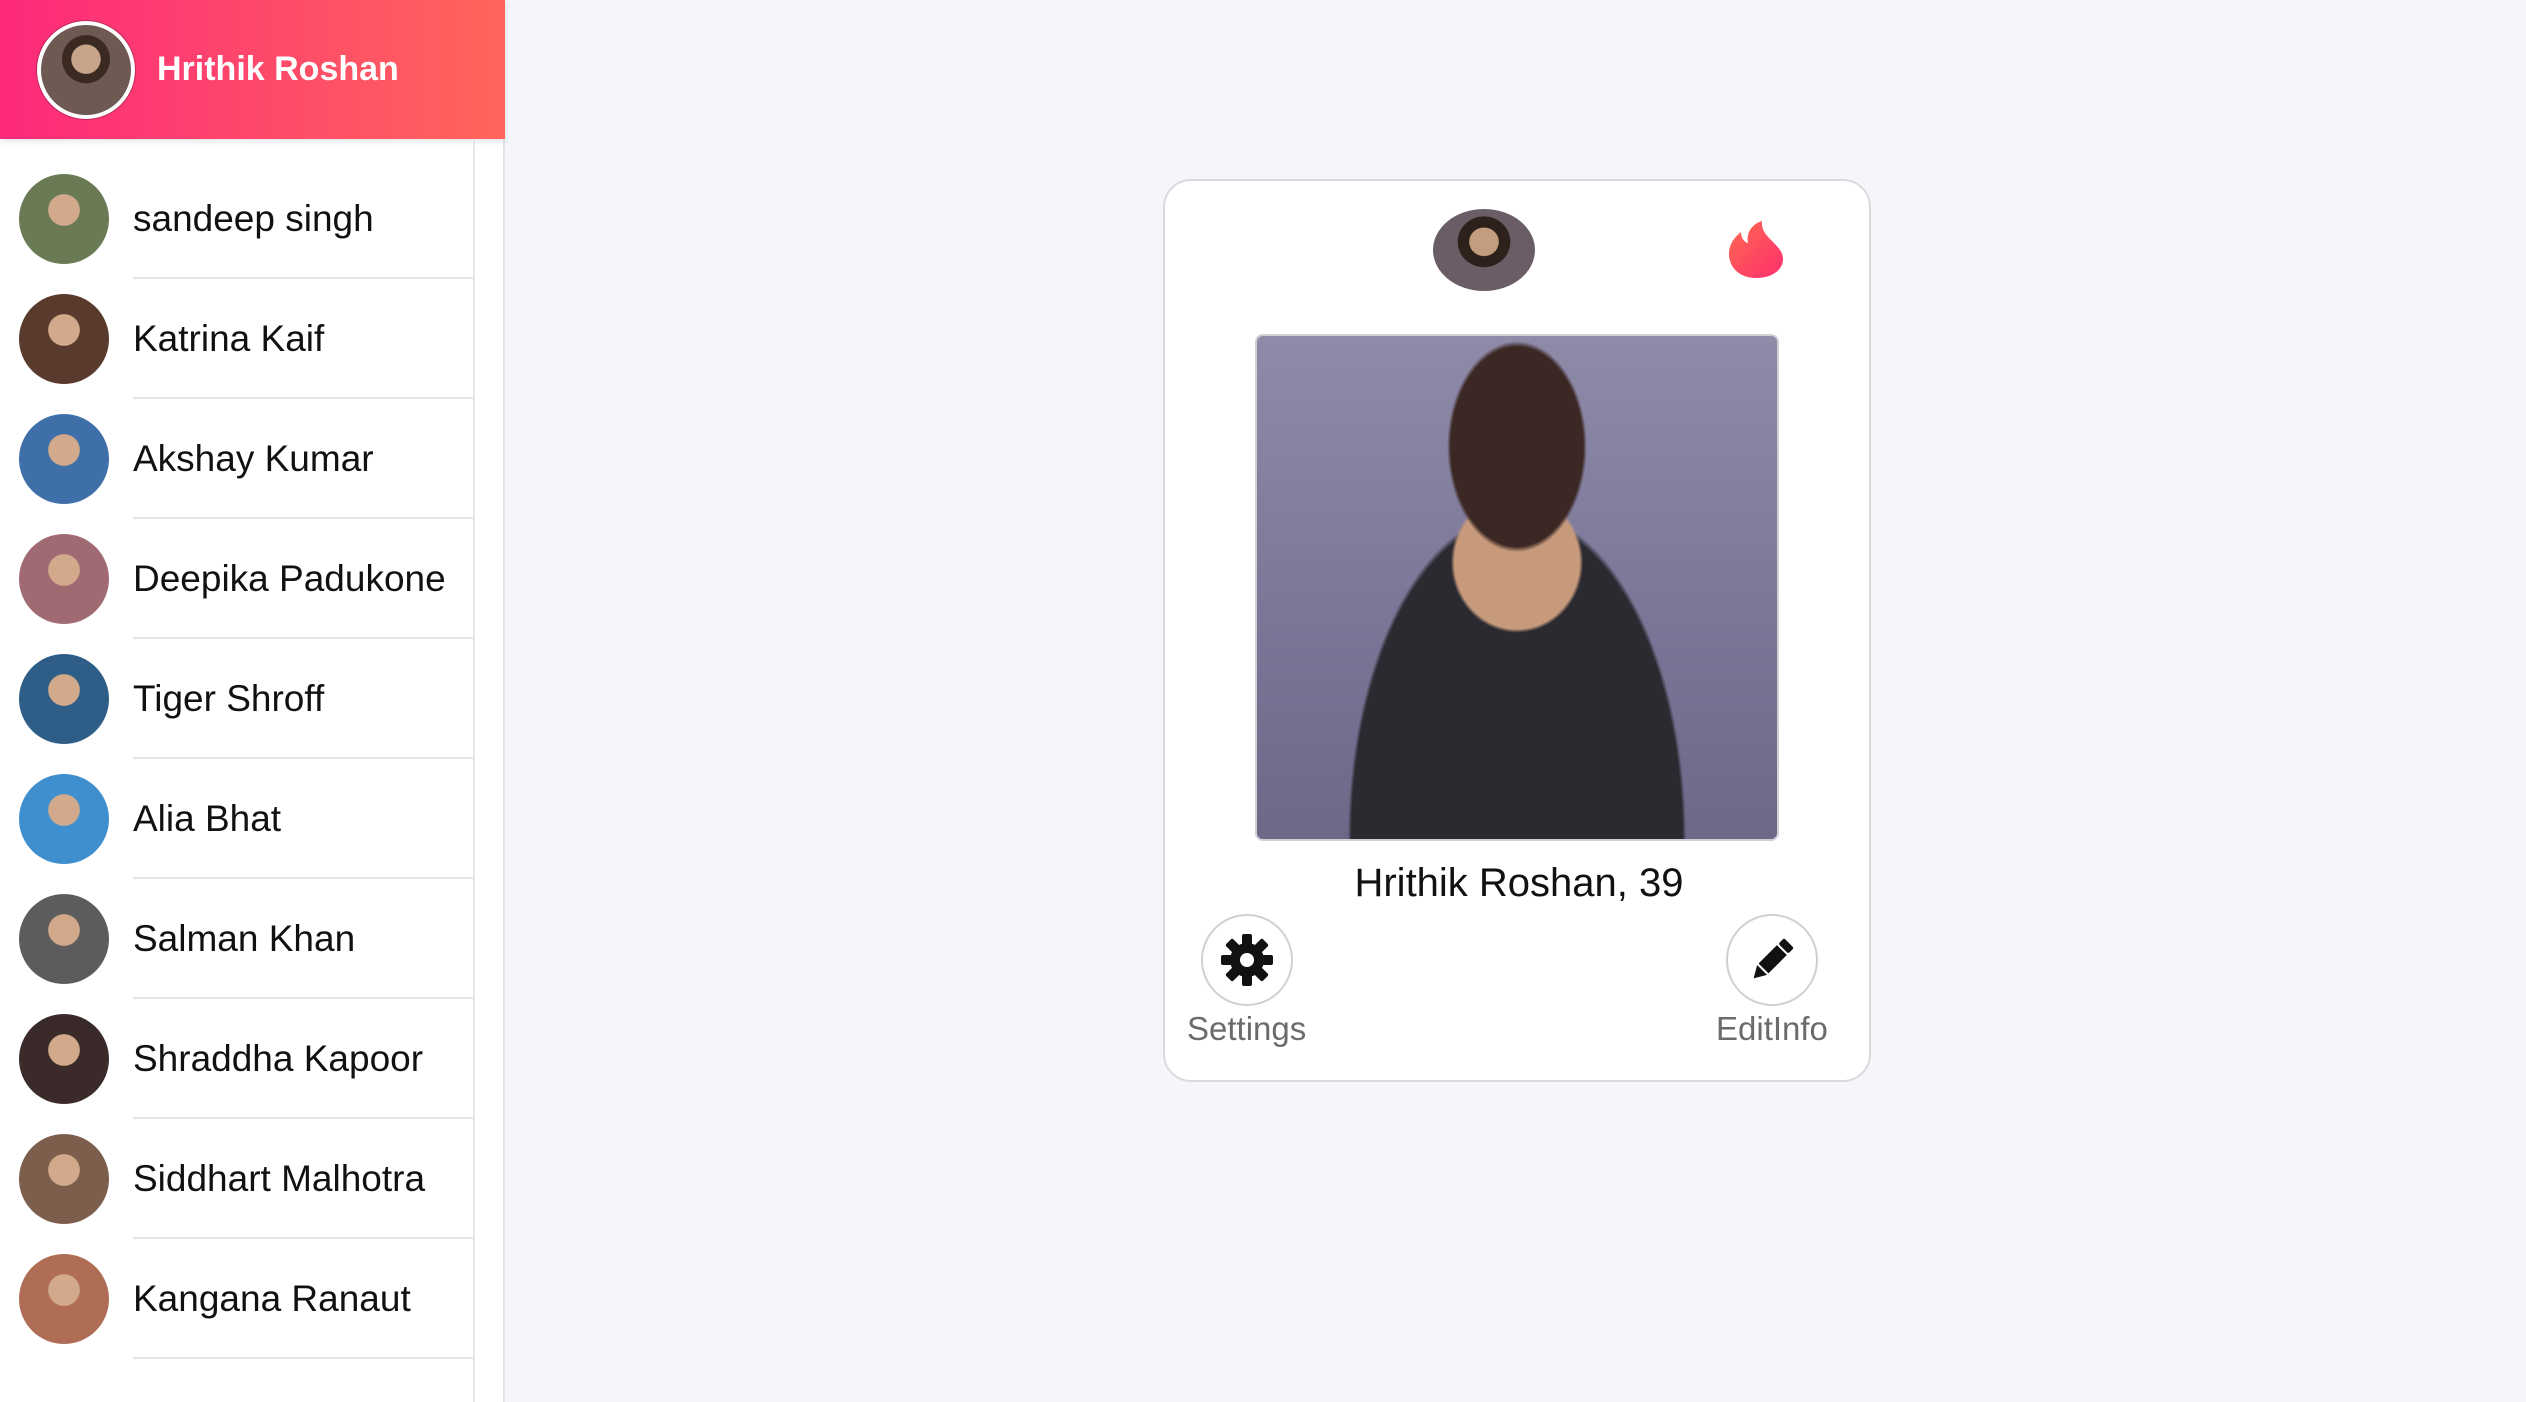 Image resolution: width=2526 pixels, height=1402 pixels. Describe the element at coordinates (229, 338) in the screenshot. I see `contact-name: Katrina Kaif` at that location.